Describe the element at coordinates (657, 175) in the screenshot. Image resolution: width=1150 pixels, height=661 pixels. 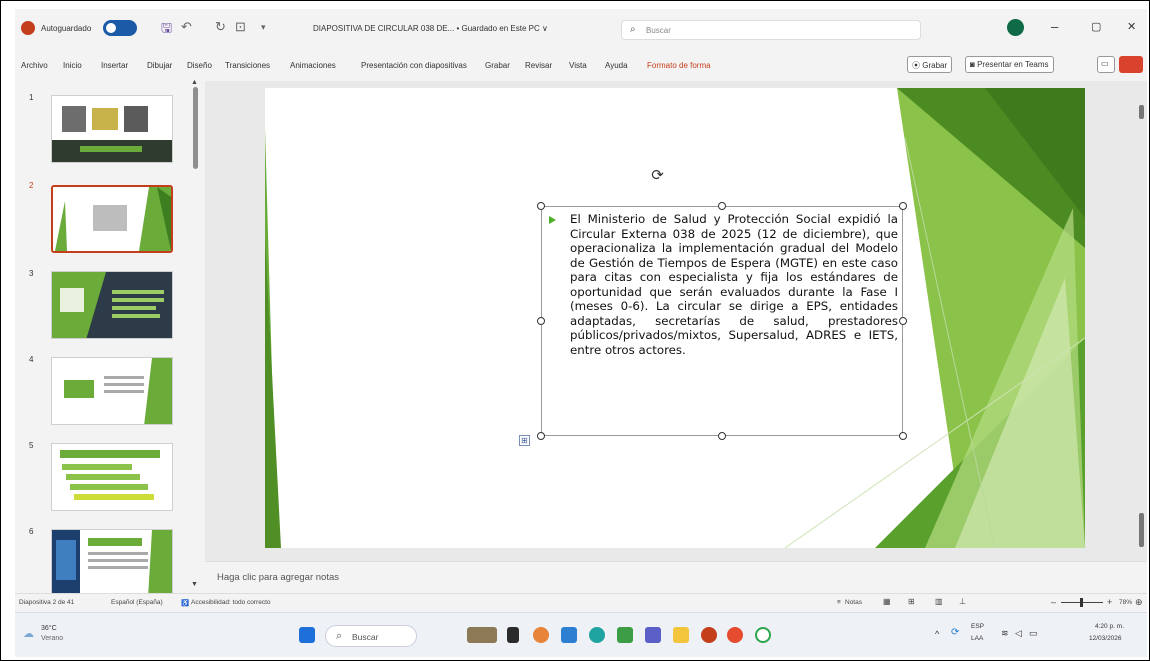
I see `rotate-handle-icon: ⟳` at that location.